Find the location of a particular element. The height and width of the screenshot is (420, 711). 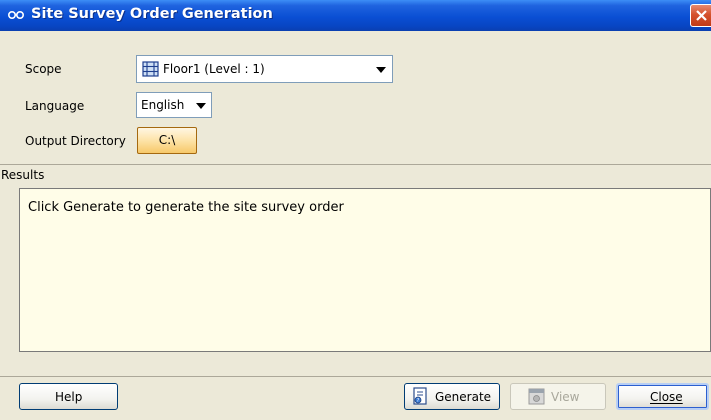

help-button-label: Help is located at coordinates (69, 397).